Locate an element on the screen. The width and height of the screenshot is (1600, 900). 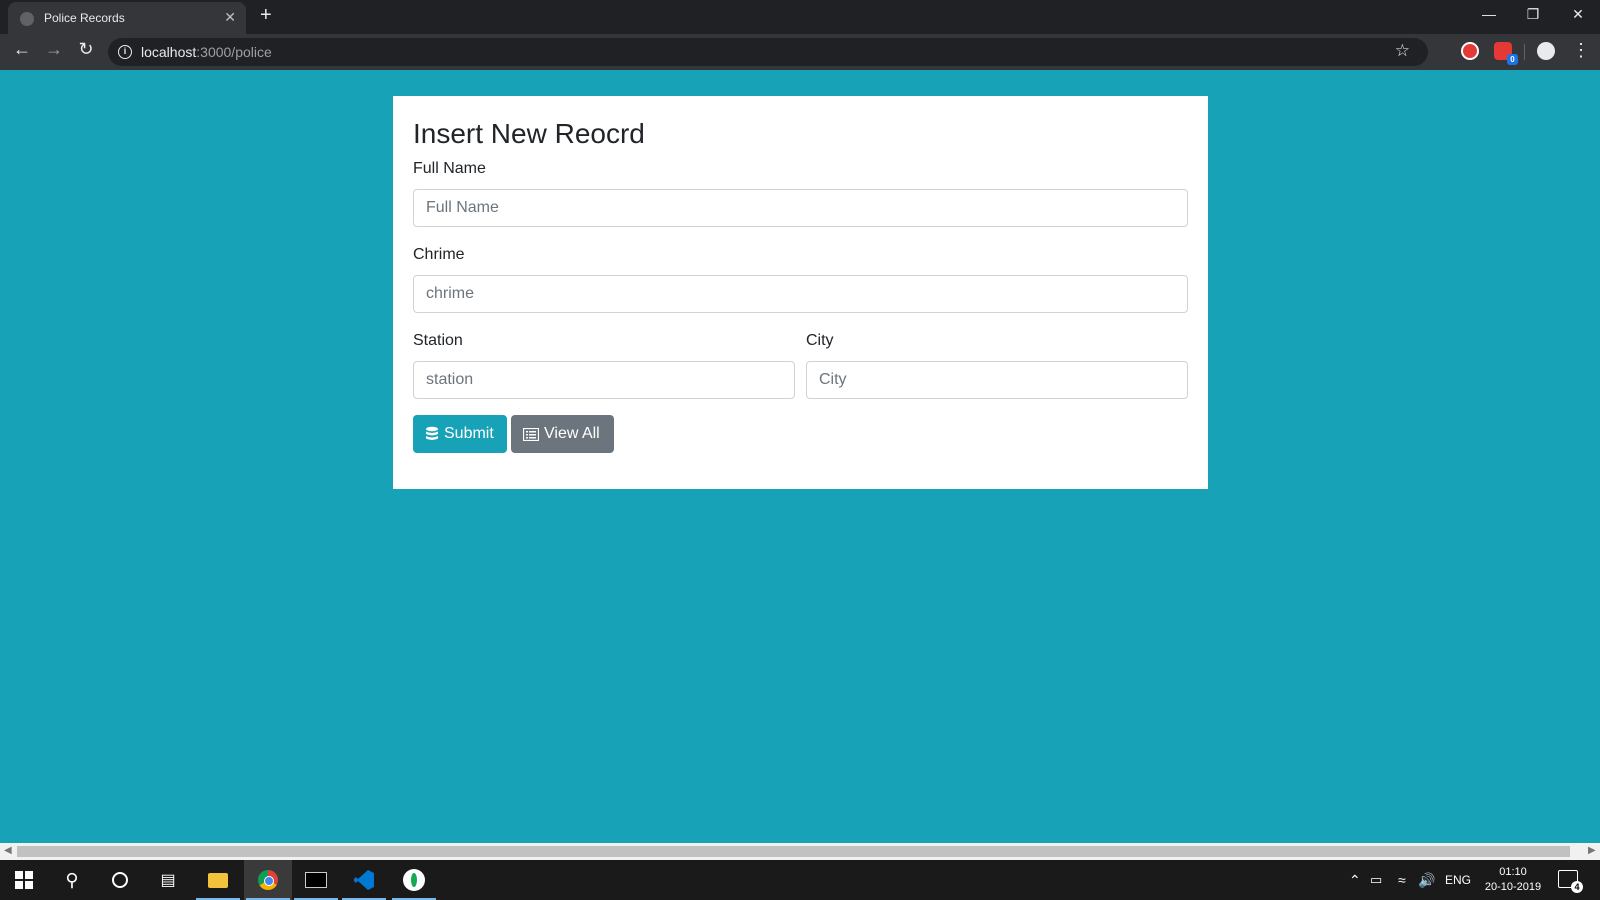
horizontal-scrollbar: ◀ ▶ is located at coordinates (800, 851).